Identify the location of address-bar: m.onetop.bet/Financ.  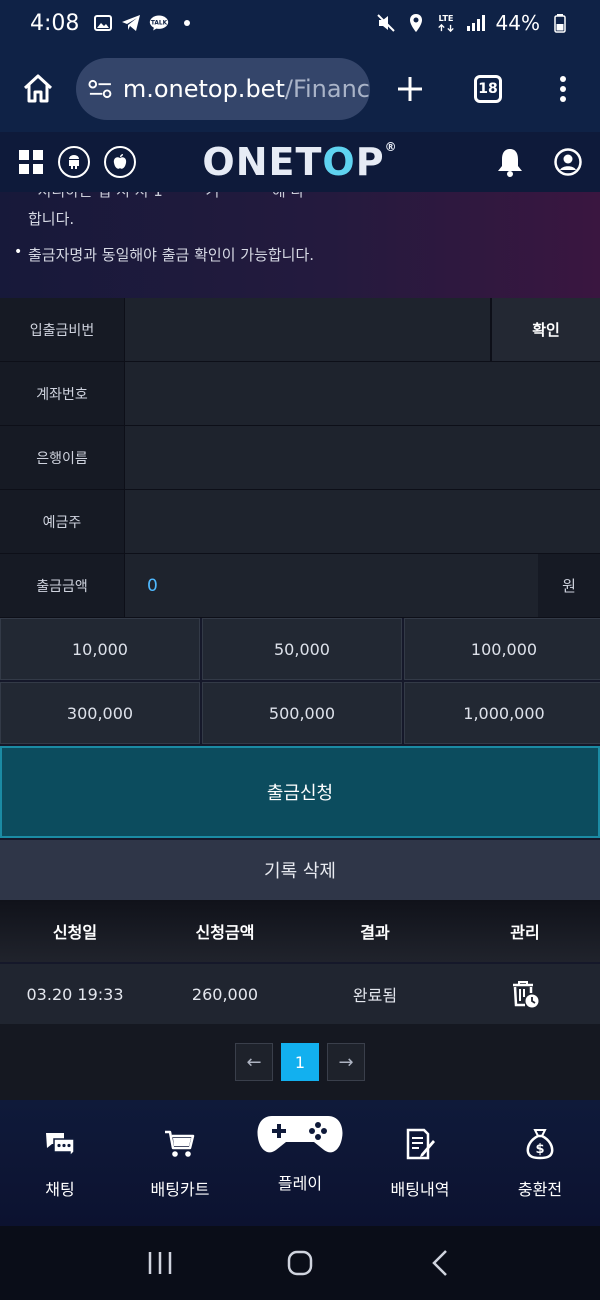
(223, 89).